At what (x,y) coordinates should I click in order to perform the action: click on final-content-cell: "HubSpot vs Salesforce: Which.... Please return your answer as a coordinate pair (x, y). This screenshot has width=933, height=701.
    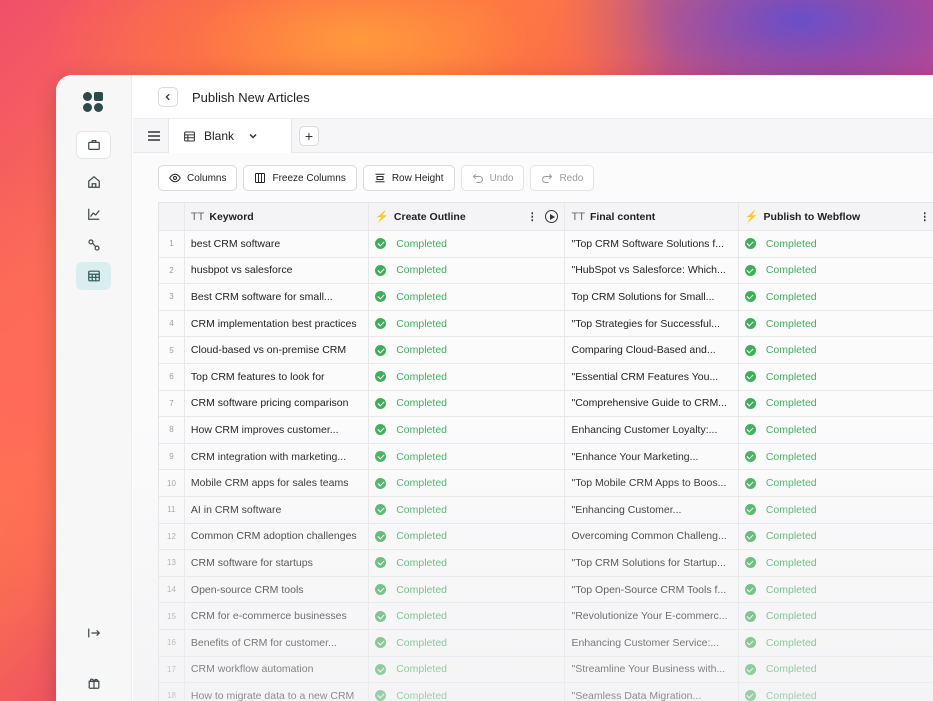
    Looking at the image, I should click on (652, 270).